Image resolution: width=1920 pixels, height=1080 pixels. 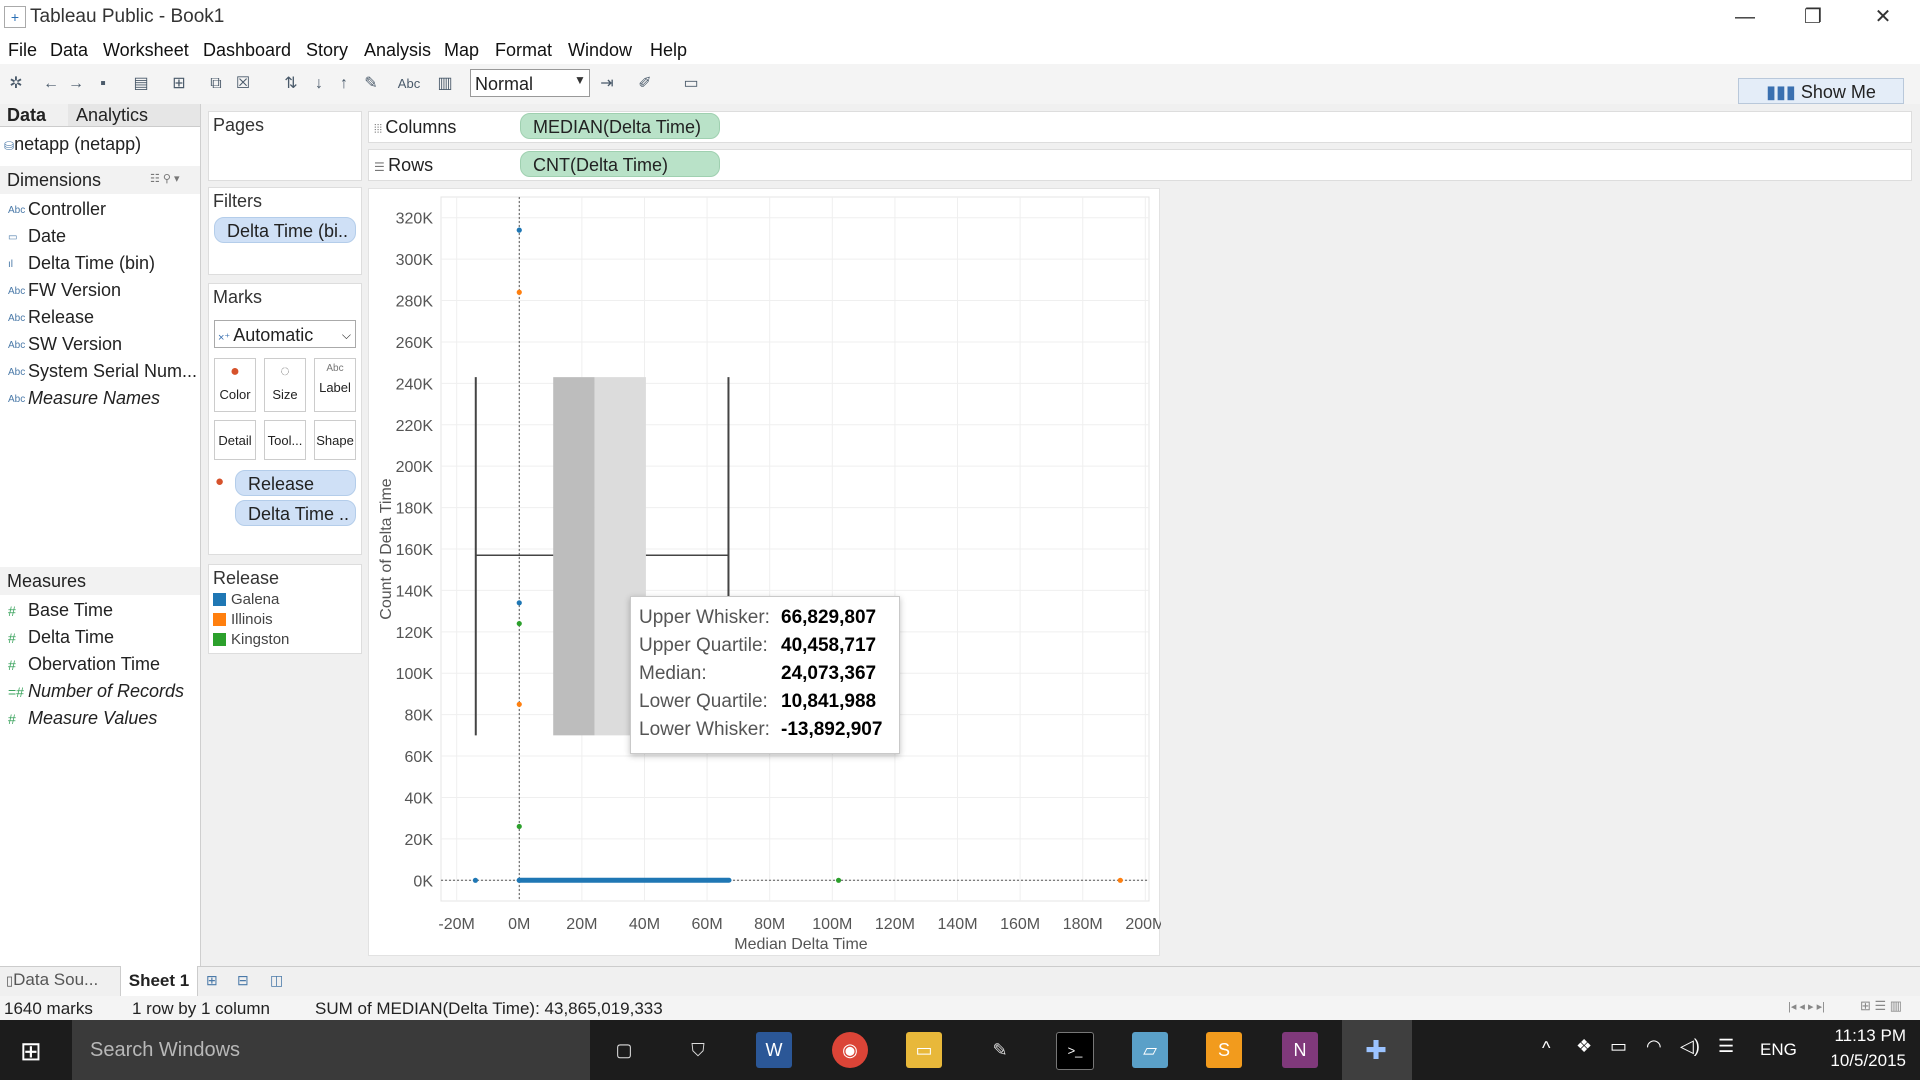 I want to click on chrome-icon: ◉, so click(x=850, y=1050).